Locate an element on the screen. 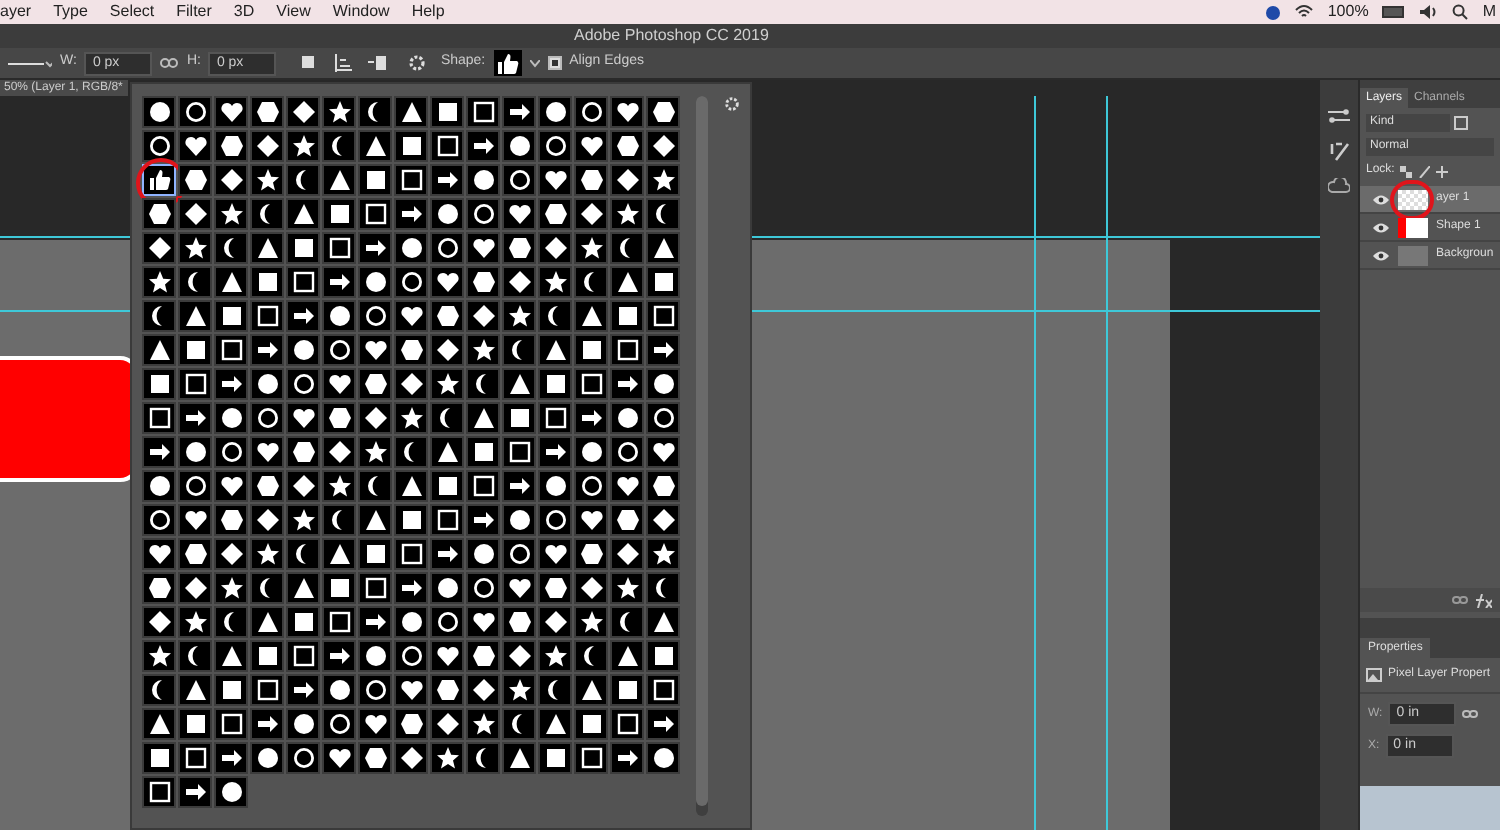  wifi-icon is located at coordinates (1303, 12).